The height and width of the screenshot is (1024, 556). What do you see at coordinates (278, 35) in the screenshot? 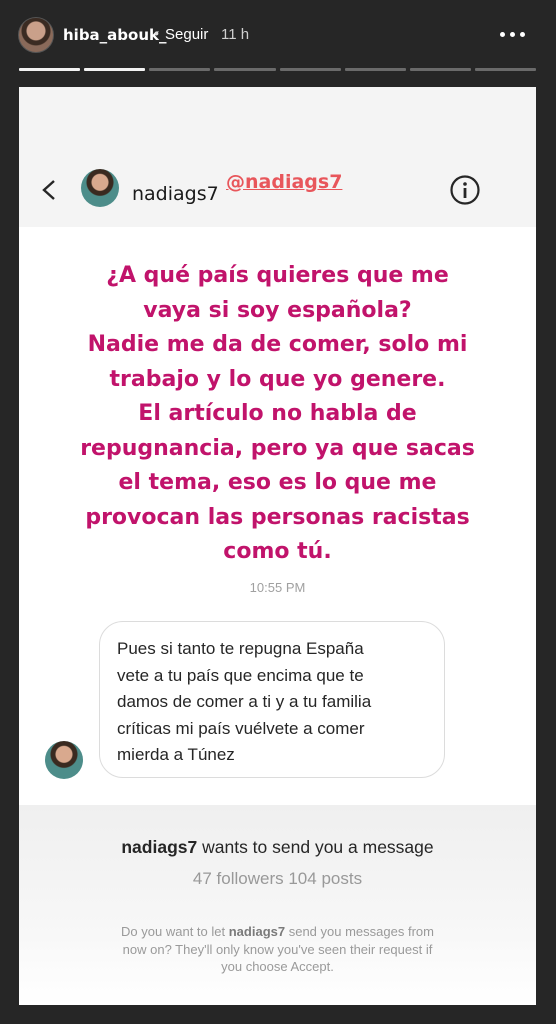
I see `story-header: hiba_abouk_ • Seguir 11 h` at bounding box center [278, 35].